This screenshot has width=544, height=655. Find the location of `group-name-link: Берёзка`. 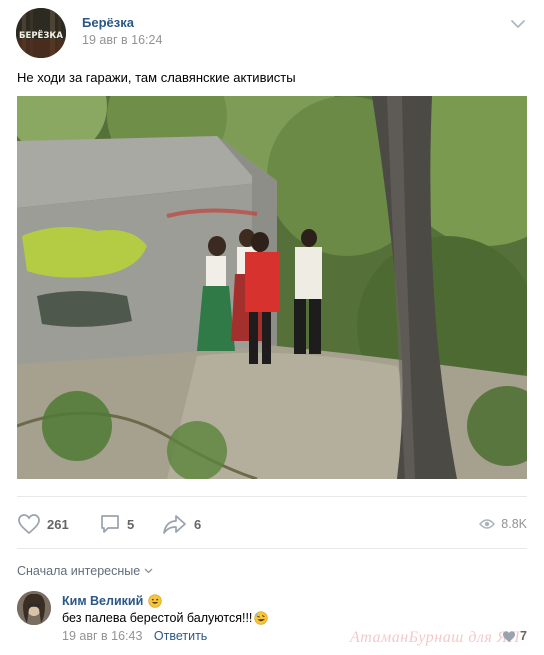

group-name-link: Берёзка is located at coordinates (108, 22).